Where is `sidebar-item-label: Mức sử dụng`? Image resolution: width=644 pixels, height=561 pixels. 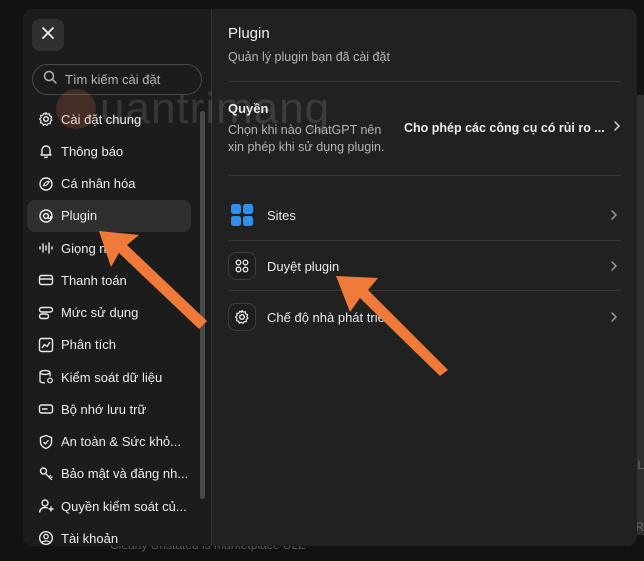
sidebar-item-label: Mức sử dụng is located at coordinates (100, 312).